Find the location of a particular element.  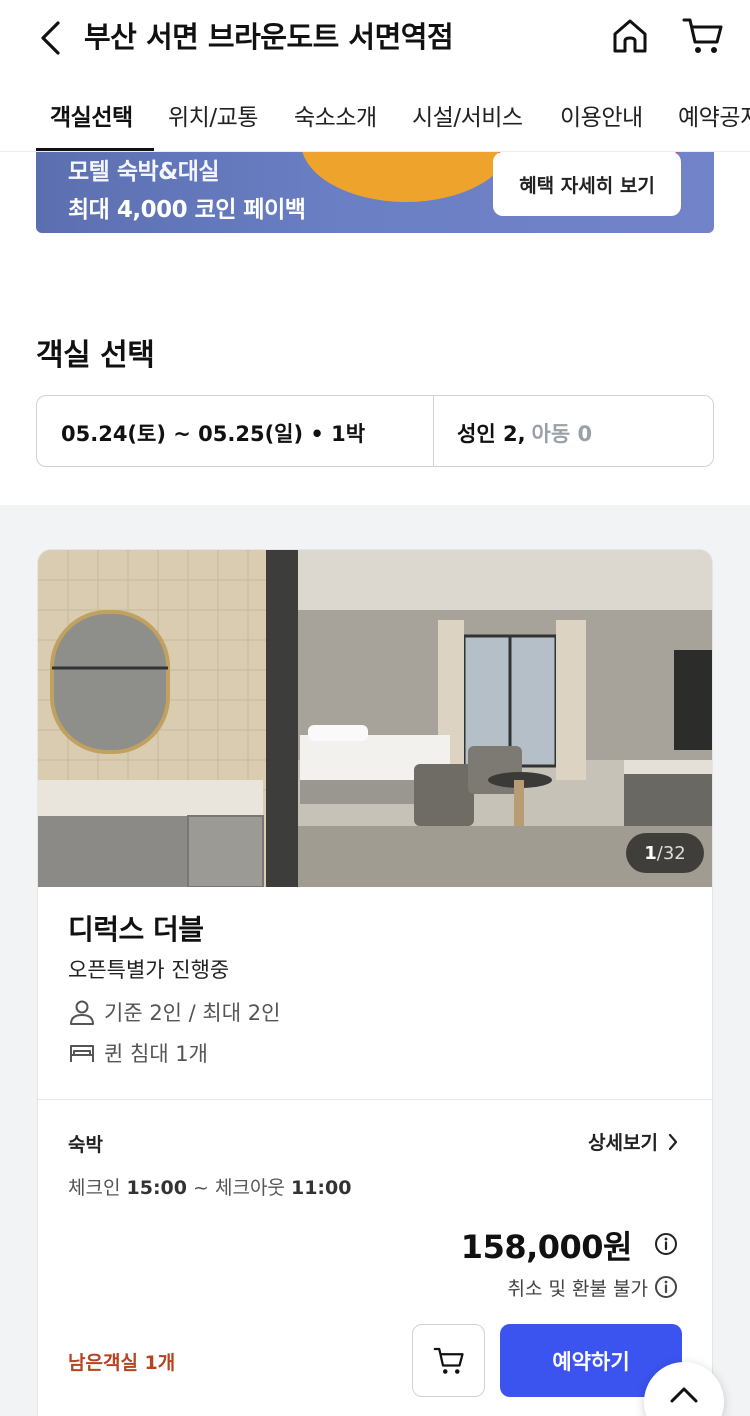

bed-icon is located at coordinates (82, 1053).